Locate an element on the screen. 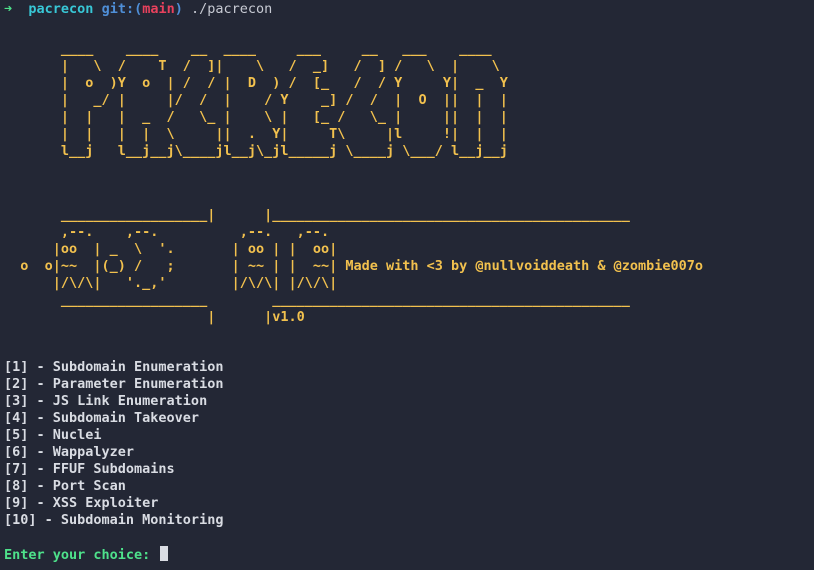  choice-prompt: Enter your choice: is located at coordinates (86, 555).